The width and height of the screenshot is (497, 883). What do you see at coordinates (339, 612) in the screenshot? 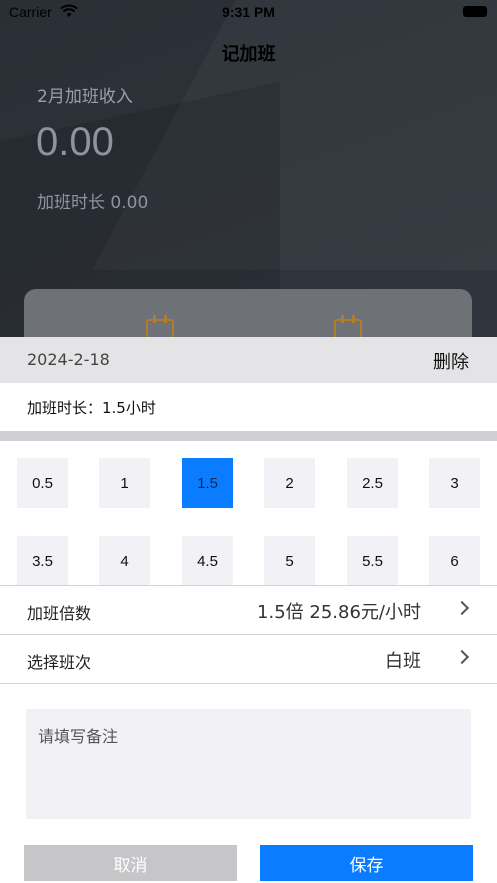
I see `multiplier-value: 1.5倍 25.86元/小时` at bounding box center [339, 612].